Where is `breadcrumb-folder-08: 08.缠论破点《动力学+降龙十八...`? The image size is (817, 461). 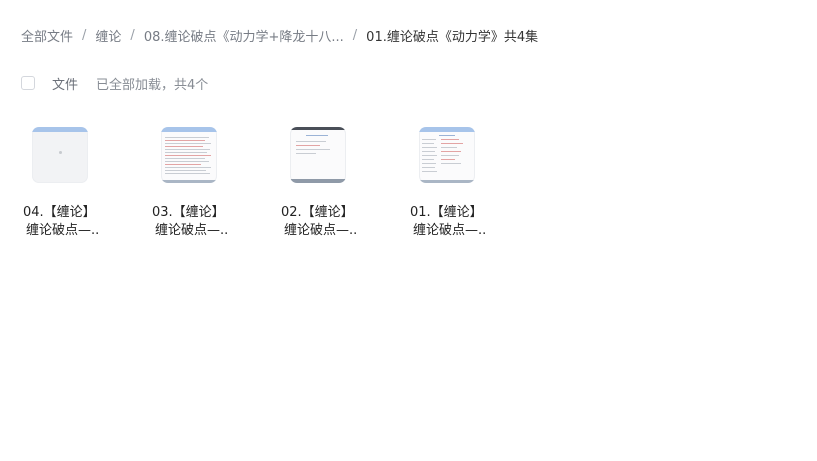 breadcrumb-folder-08: 08.缠论破点《动力学+降龙十八... is located at coordinates (244, 35).